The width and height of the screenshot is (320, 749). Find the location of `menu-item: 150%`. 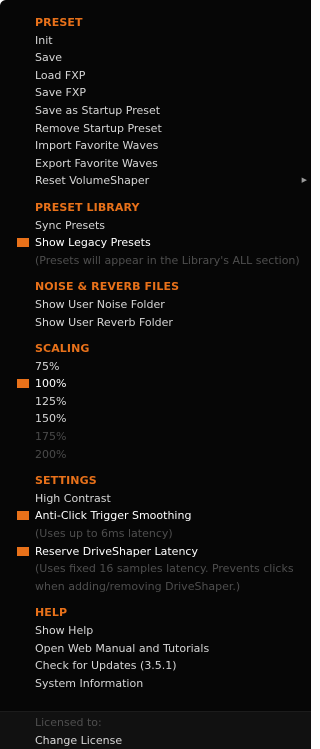

menu-item: 150% is located at coordinates (155, 419).